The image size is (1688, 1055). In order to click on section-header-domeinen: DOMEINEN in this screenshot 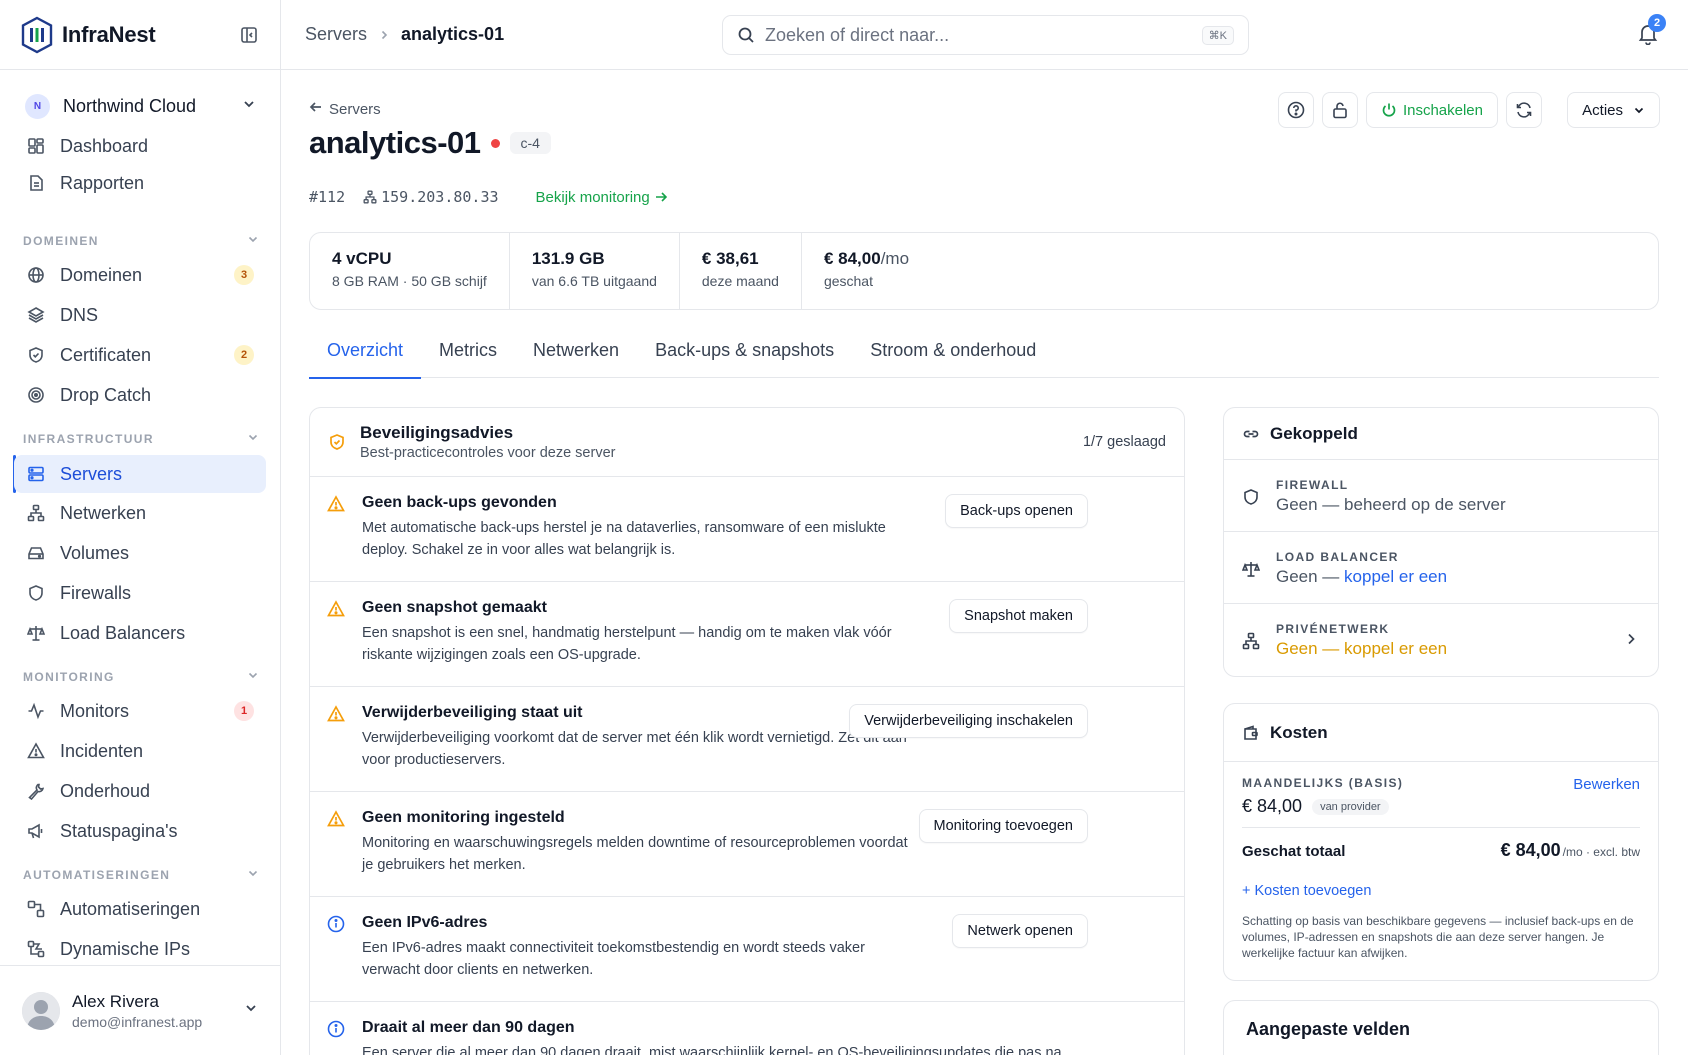, I will do `click(141, 240)`.